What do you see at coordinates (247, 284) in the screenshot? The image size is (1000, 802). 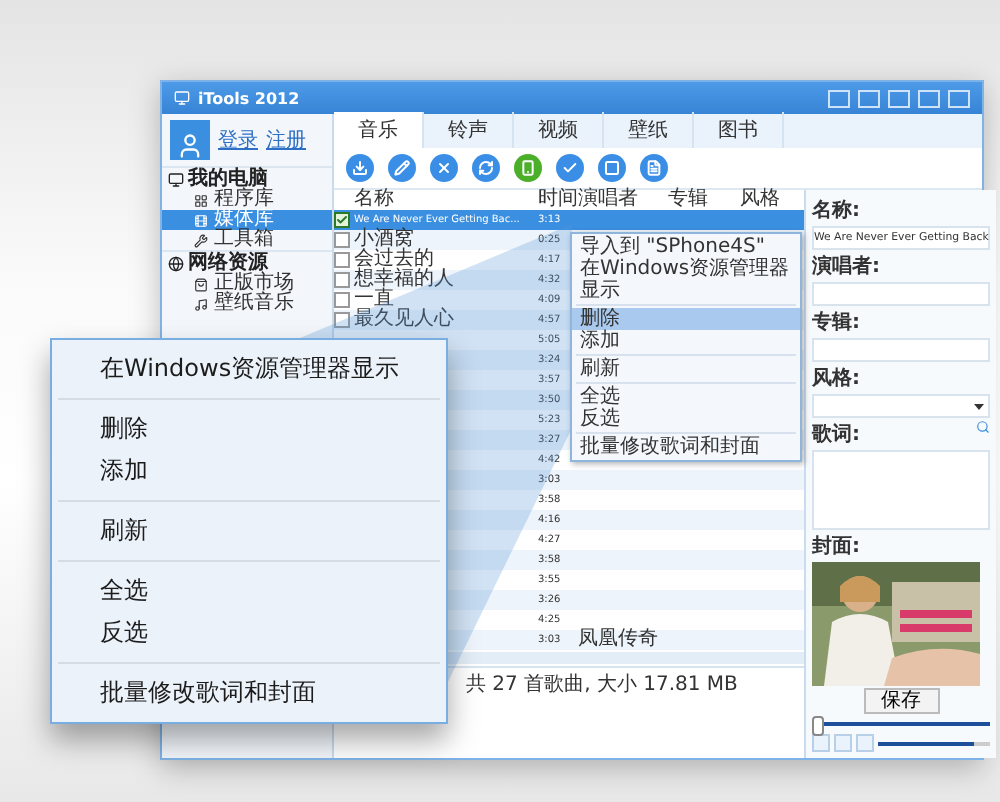 I see `sidebar-item: 正版市场` at bounding box center [247, 284].